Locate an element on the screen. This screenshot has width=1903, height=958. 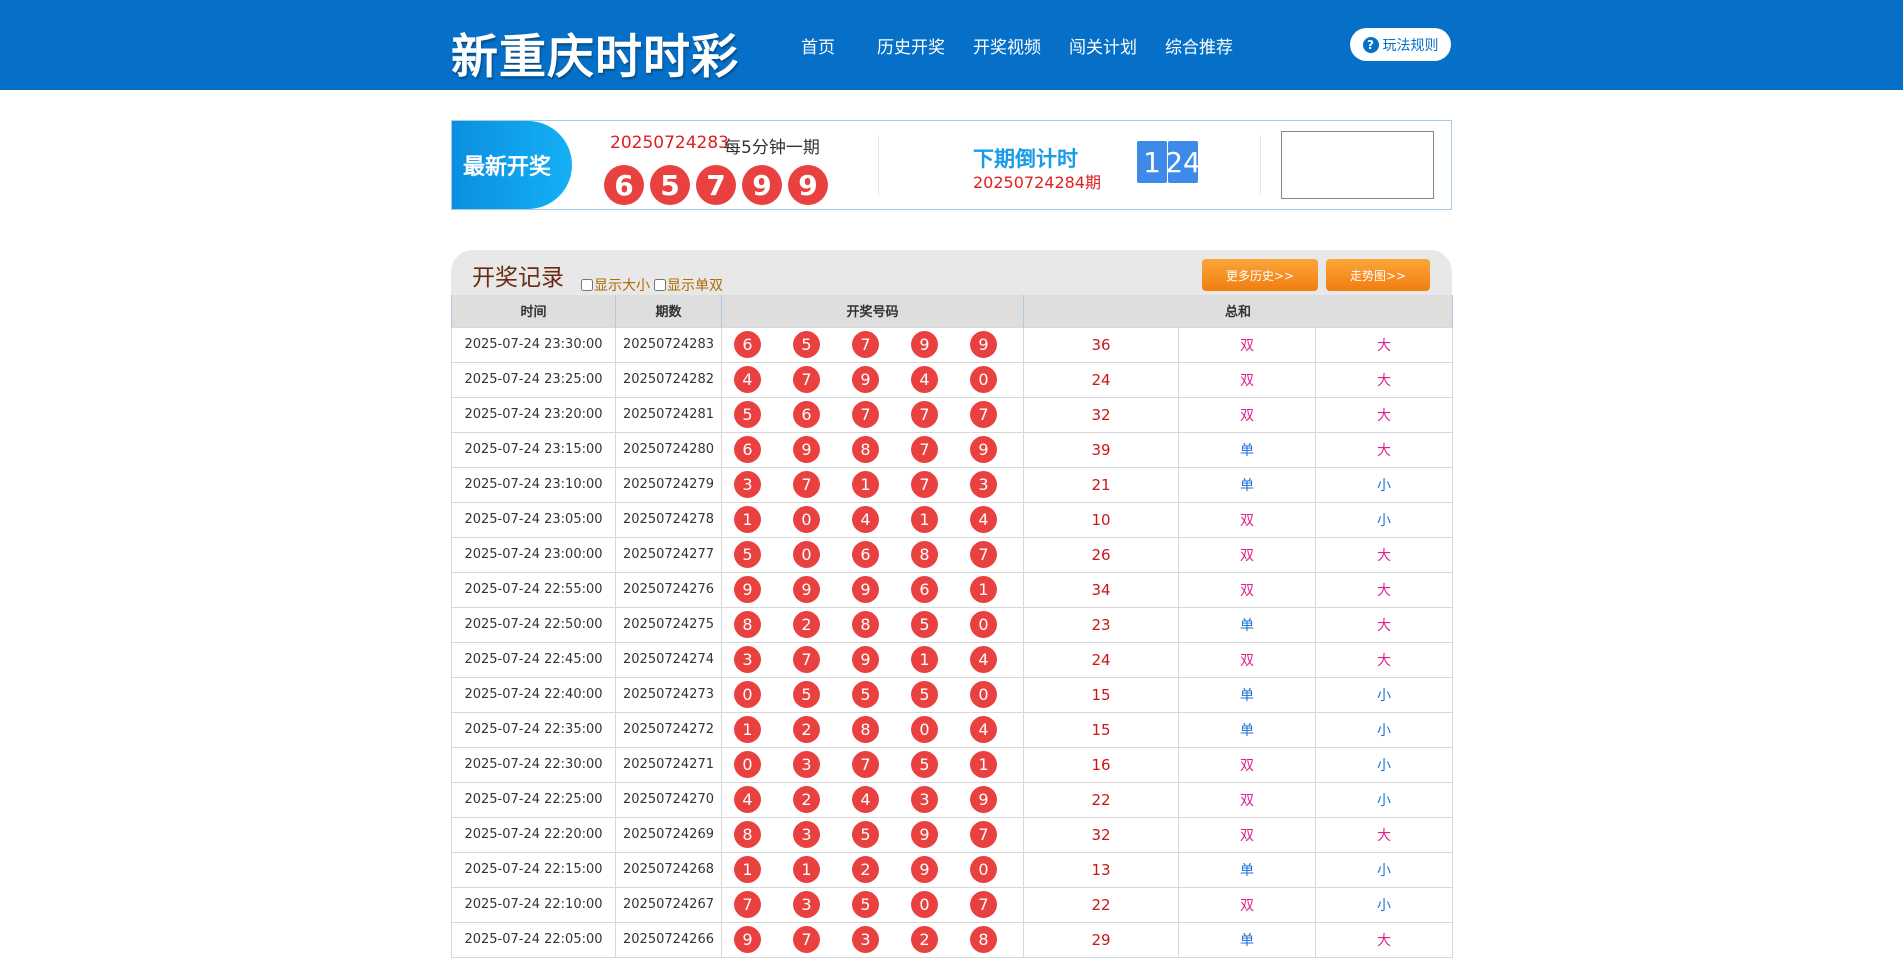
row-time: 2025-07-24 22:40:00 is located at coordinates (533, 694).